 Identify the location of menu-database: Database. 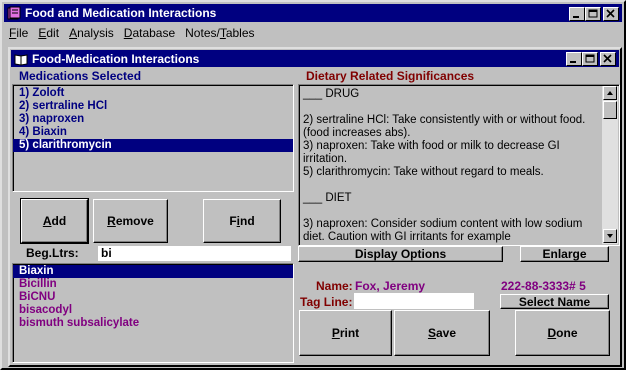
(149, 33).